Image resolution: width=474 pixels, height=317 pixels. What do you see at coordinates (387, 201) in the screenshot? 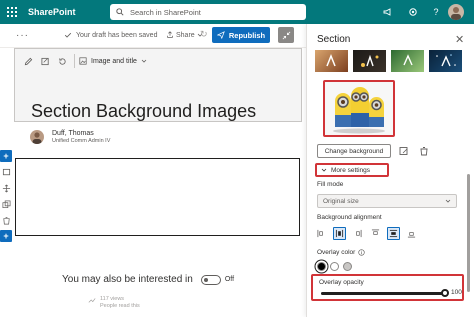
I see `fill-mode-dropdown: Original size` at bounding box center [387, 201].